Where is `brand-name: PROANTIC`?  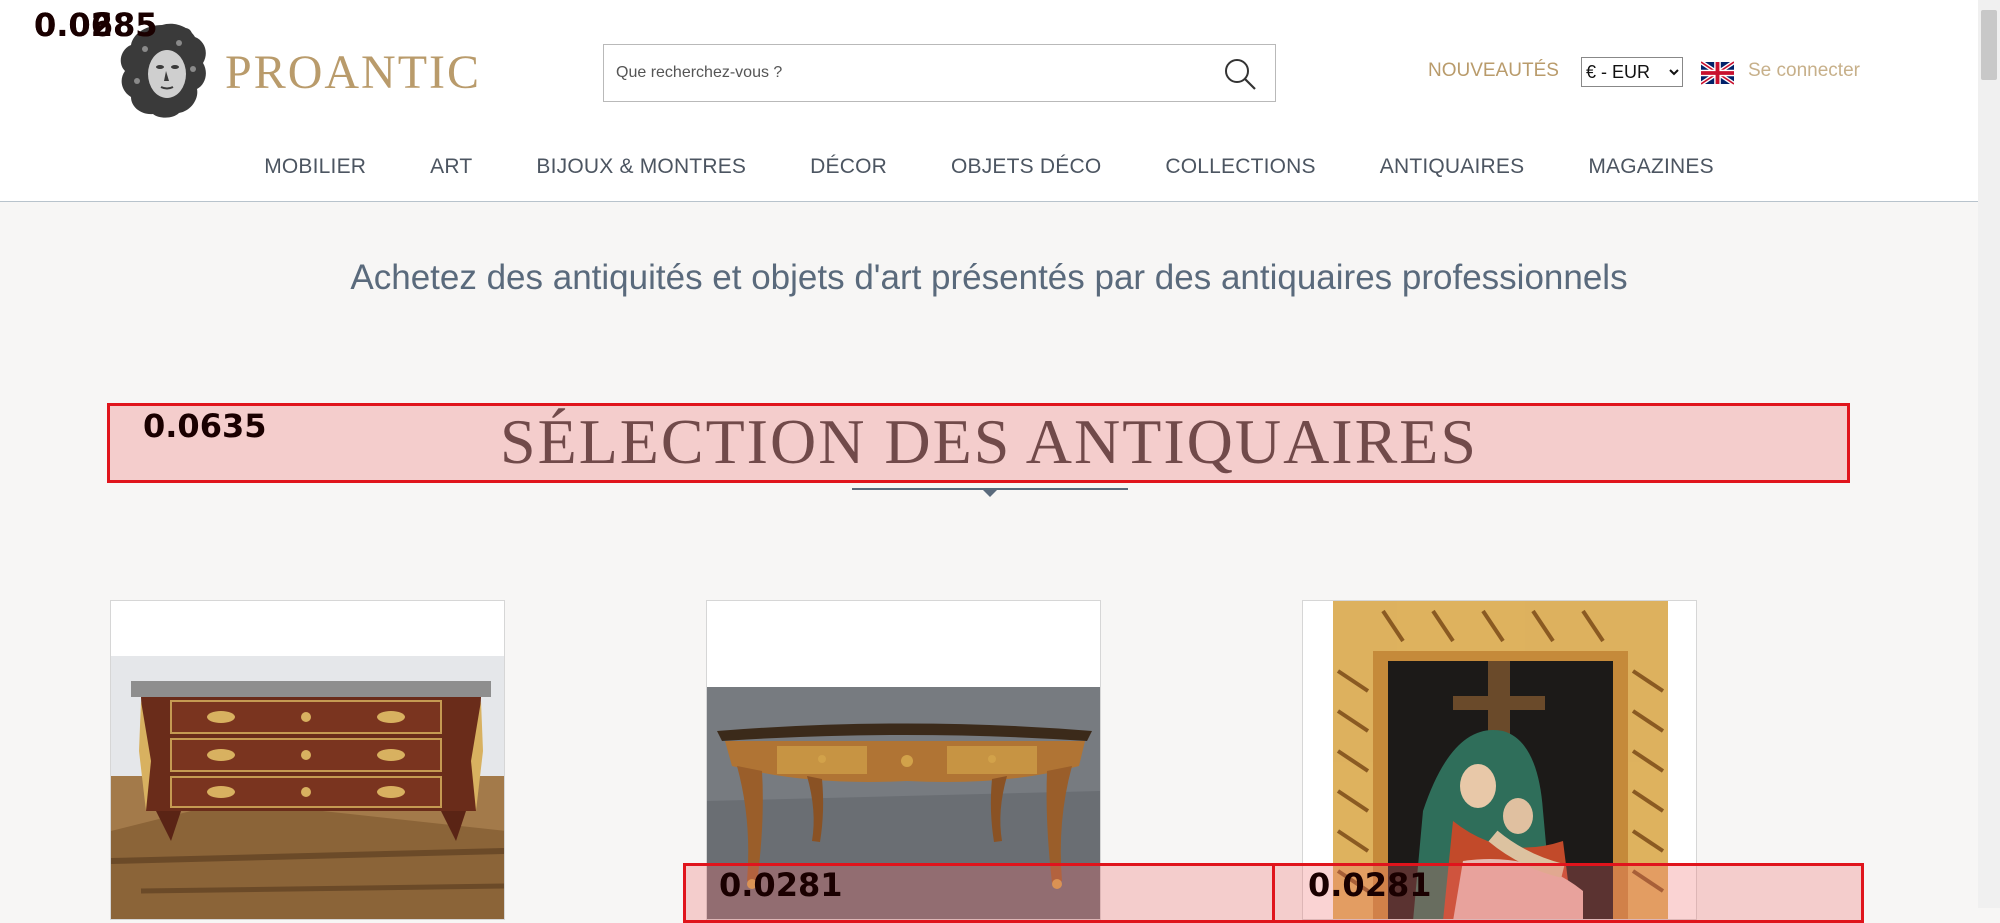
brand-name: PROANTIC is located at coordinates (353, 72).